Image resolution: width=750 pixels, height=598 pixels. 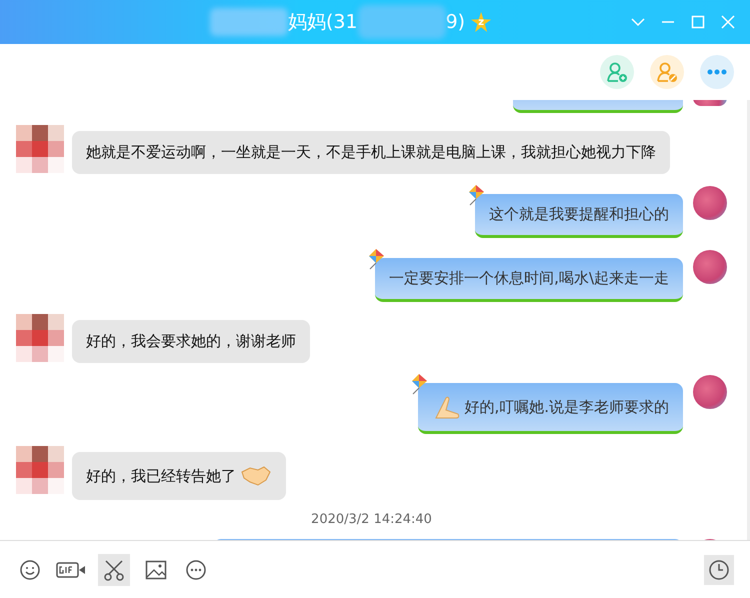 I want to click on more-button, so click(x=717, y=72).